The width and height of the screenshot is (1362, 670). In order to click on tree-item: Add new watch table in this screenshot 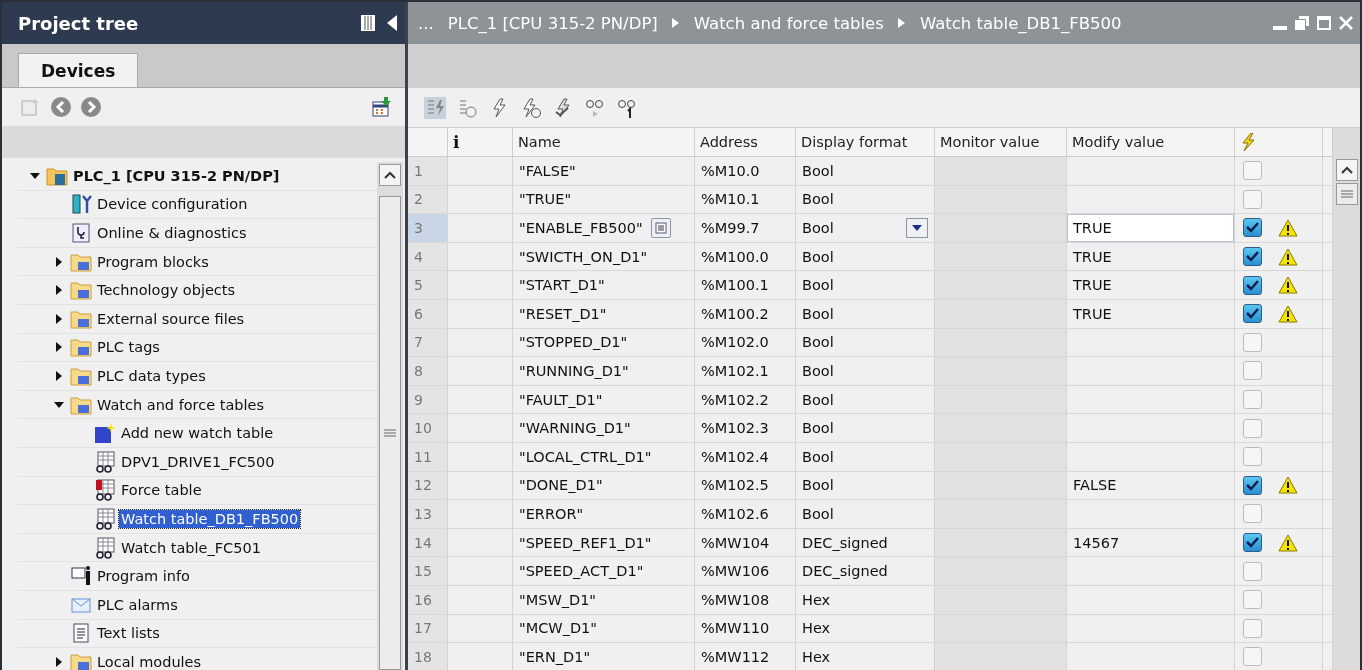, I will do `click(197, 433)`.